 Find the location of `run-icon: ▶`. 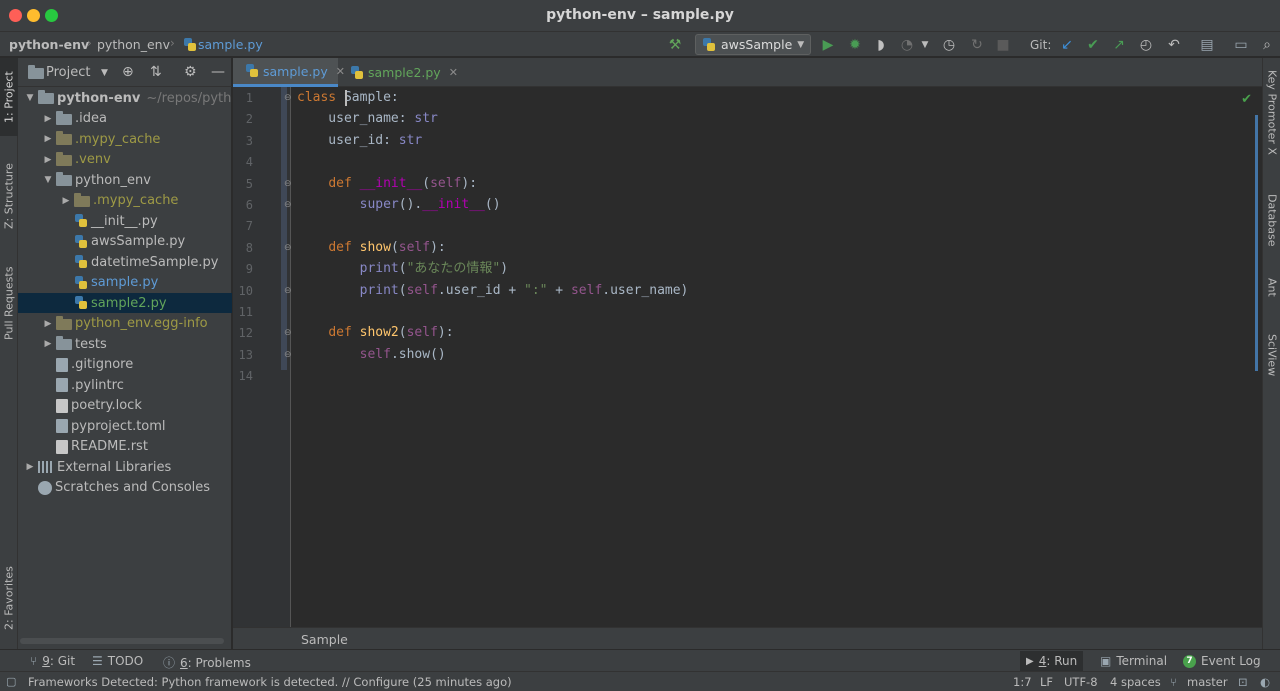

run-icon: ▶ is located at coordinates (828, 45).